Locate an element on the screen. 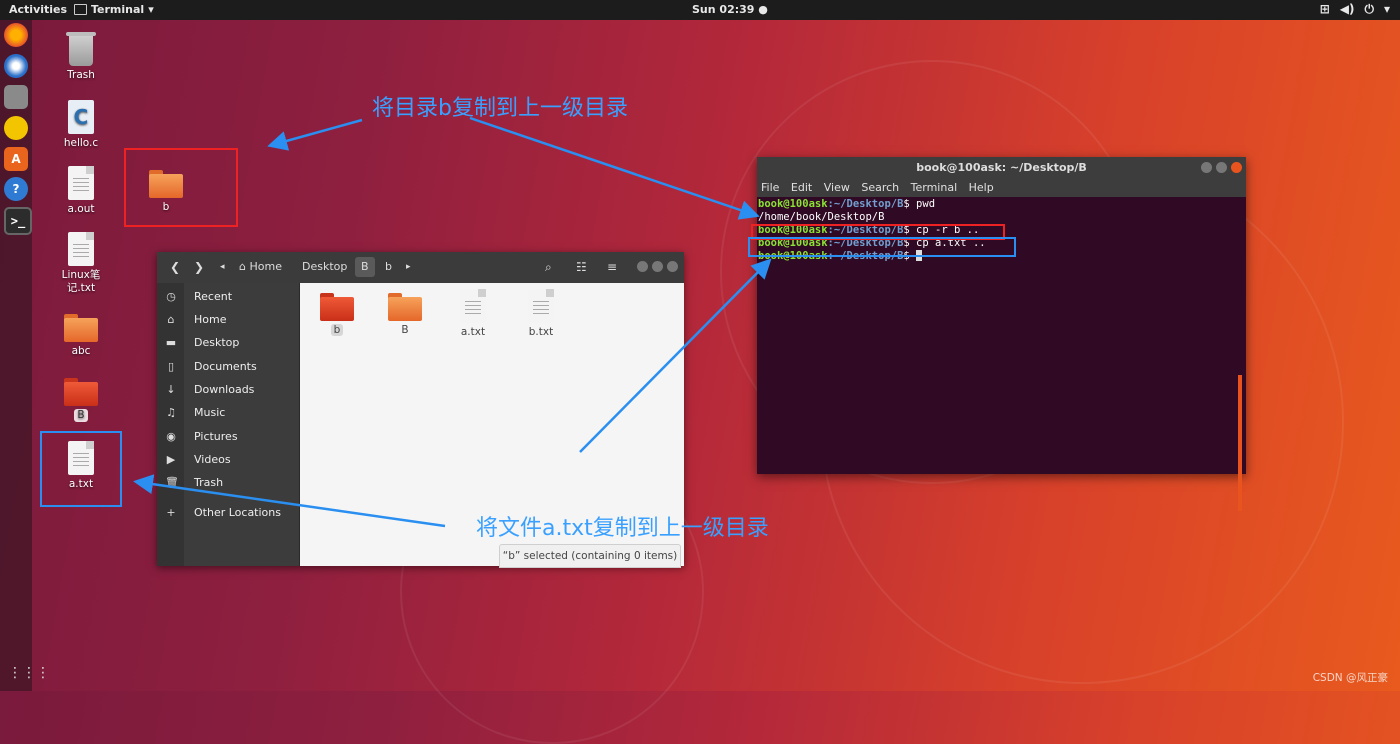 This screenshot has width=1400, height=744. desktop-icon-trash: Trash is located at coordinates (81, 57).